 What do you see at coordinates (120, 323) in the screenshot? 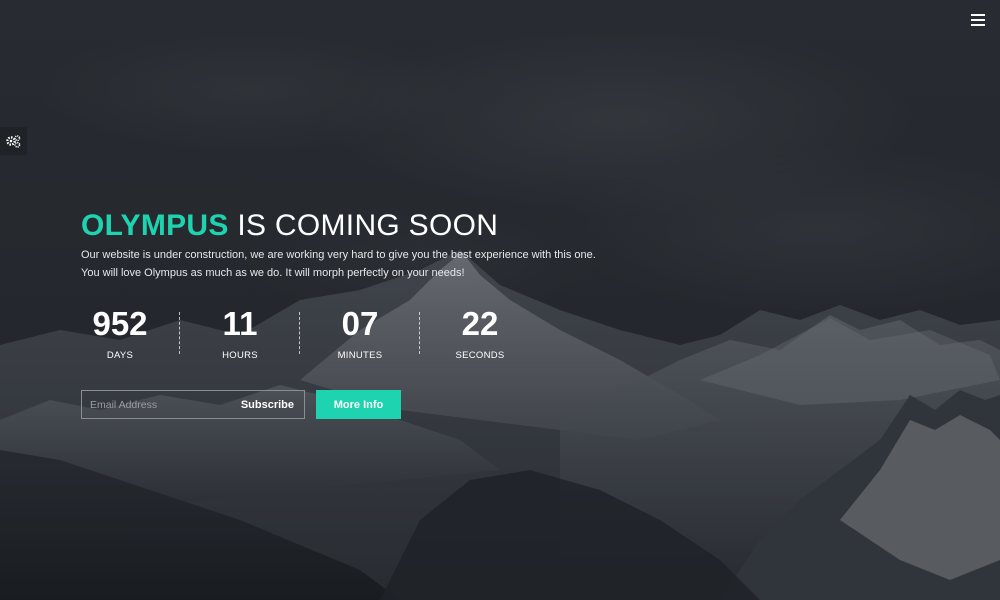
I see `countdown-value: 952` at bounding box center [120, 323].